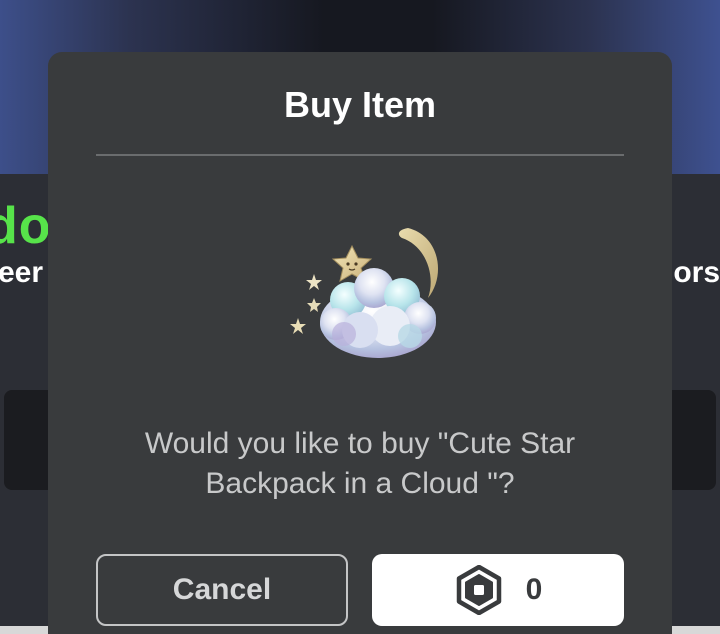 The width and height of the screenshot is (720, 634). What do you see at coordinates (478, 590) in the screenshot?
I see `robux-icon` at bounding box center [478, 590].